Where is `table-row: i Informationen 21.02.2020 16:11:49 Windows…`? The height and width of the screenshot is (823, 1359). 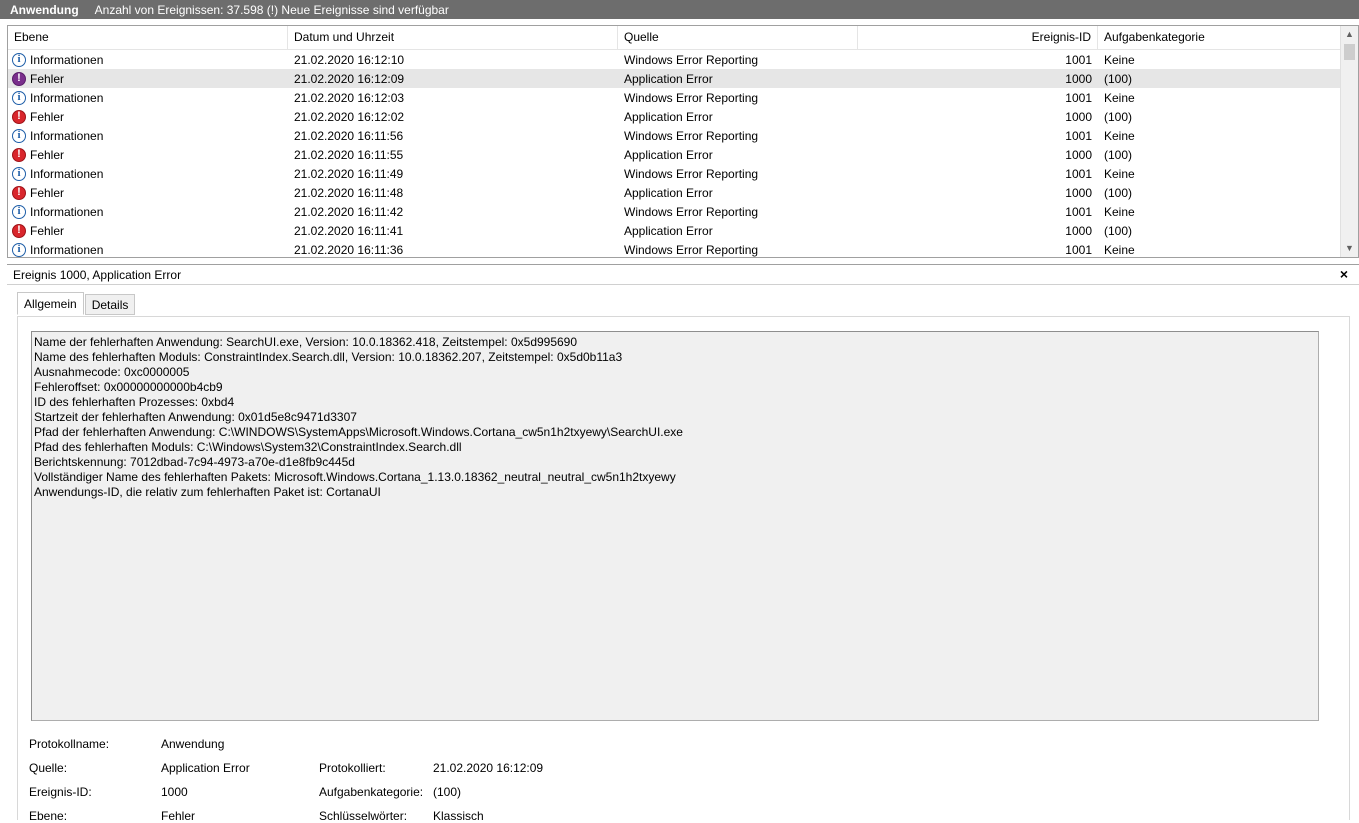
table-row: i Informationen 21.02.2020 16:11:49 Windows… is located at coordinates (675, 173).